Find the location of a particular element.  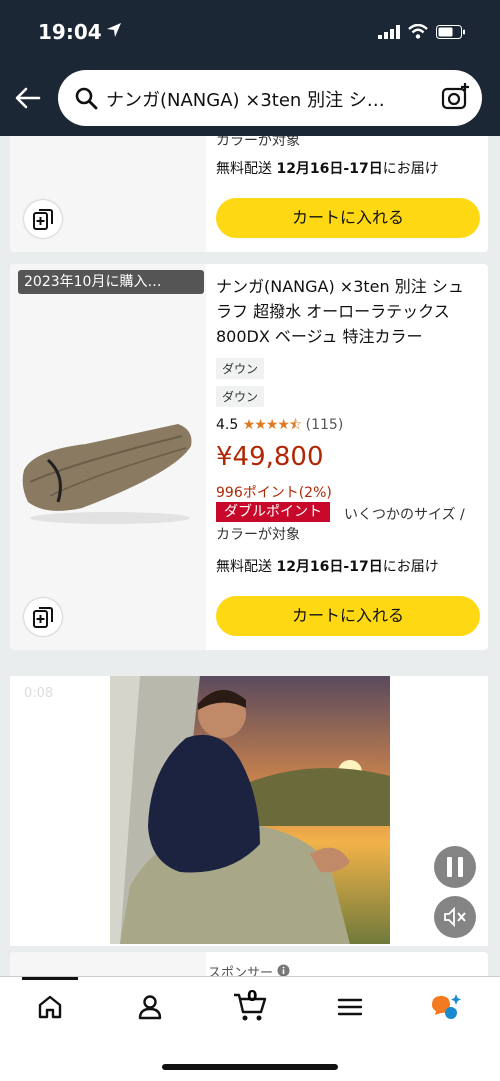

video-timestamp: 0:08 is located at coordinates (39, 693).